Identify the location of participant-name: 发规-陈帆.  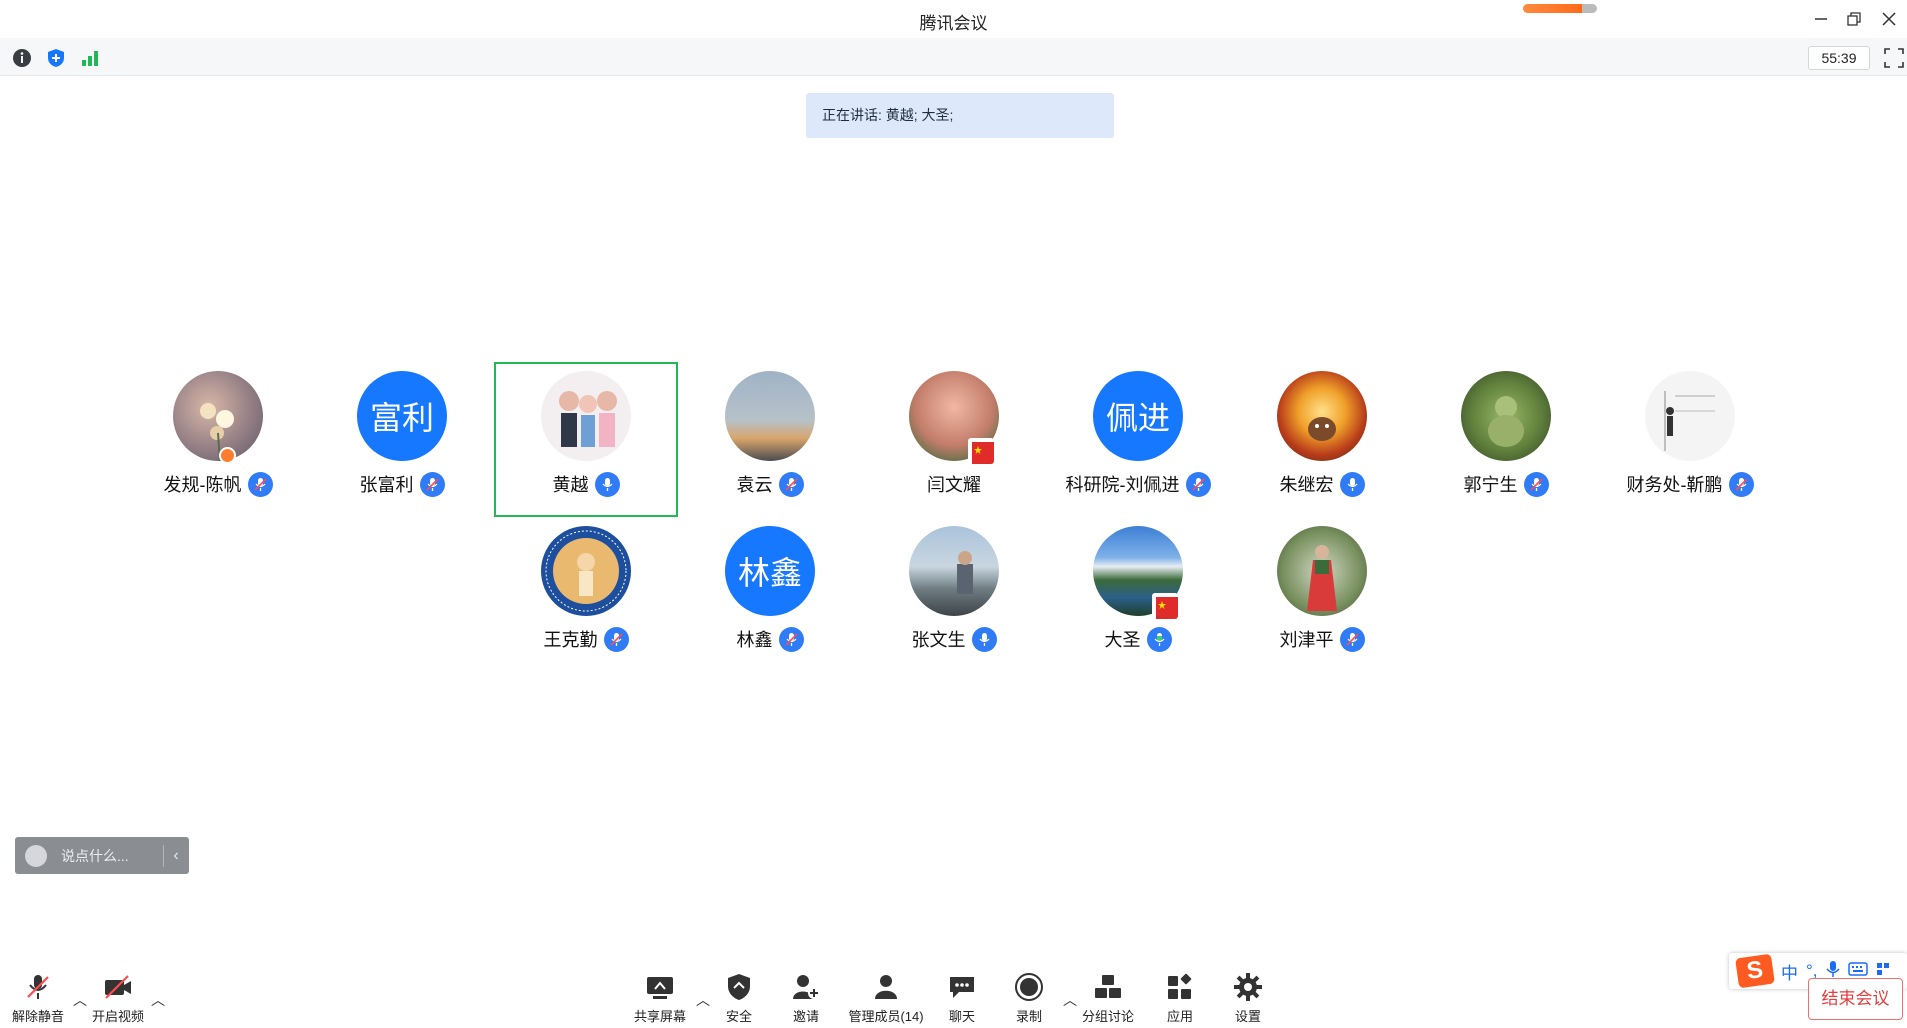
(202, 485).